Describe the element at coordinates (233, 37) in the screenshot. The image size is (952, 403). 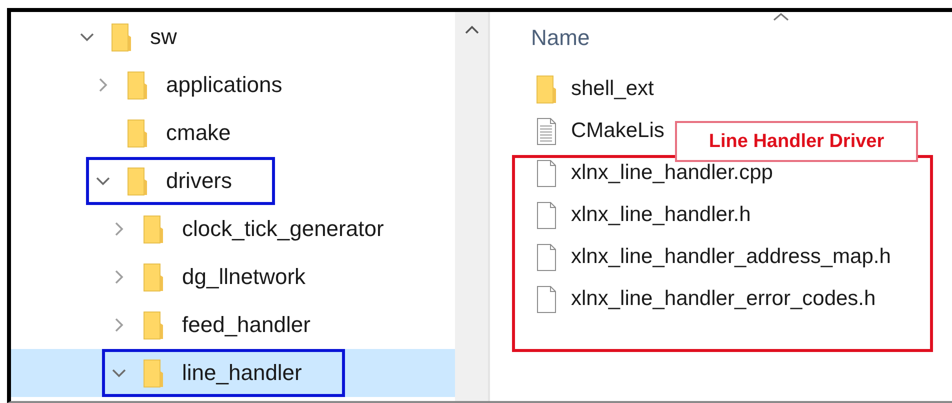
I see `tree-item: sw` at that location.